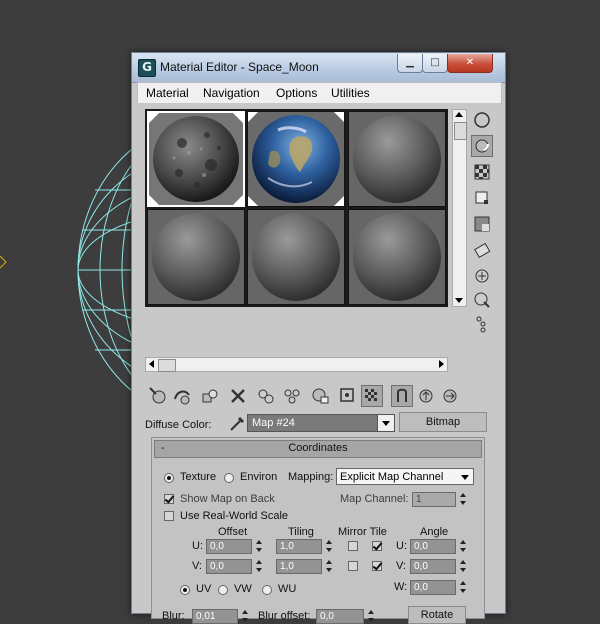  What do you see at coordinates (266, 396) in the screenshot?
I see `copy-material-icon` at bounding box center [266, 396].